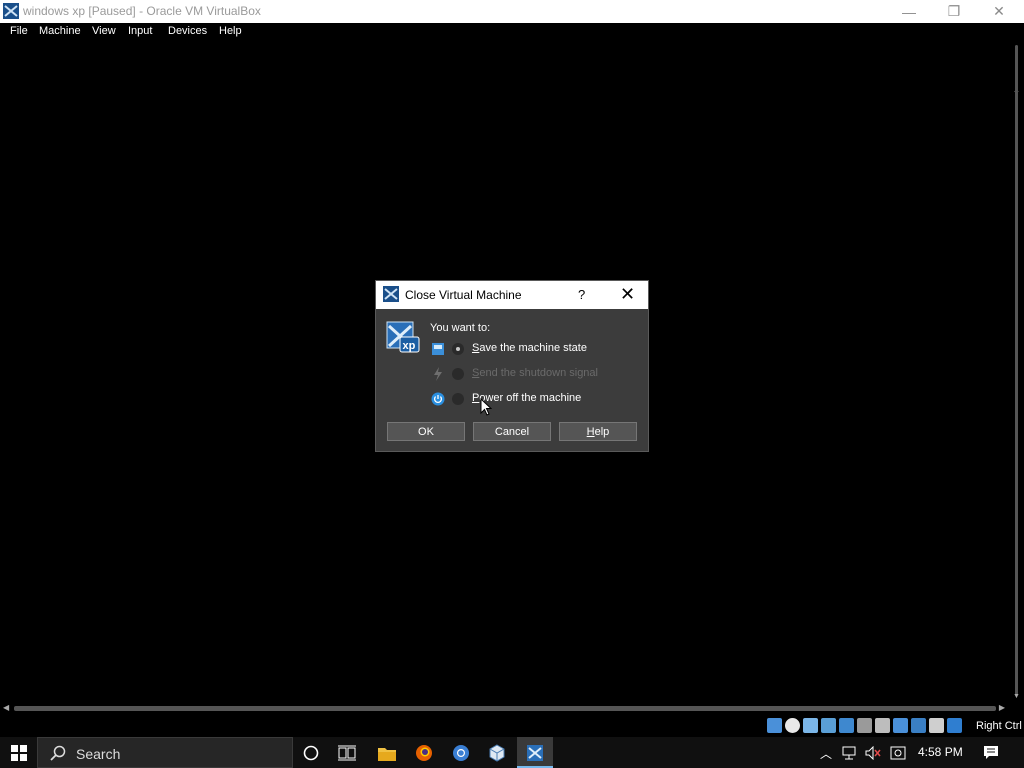 Image resolution: width=1024 pixels, height=768 pixels. What do you see at coordinates (826, 753) in the screenshot?
I see `show-hidden-icons-chevron: ︿` at bounding box center [826, 753].